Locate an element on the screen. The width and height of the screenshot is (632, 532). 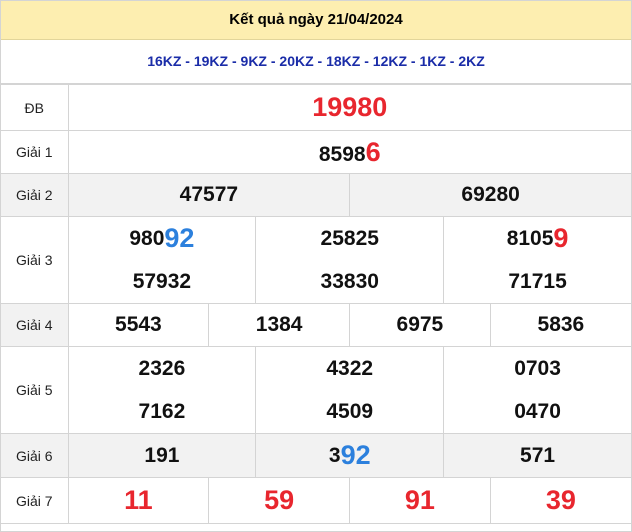
row-prize-4: Giải 4 5543 1384 6975 5836 is located at coordinates (316, 325).